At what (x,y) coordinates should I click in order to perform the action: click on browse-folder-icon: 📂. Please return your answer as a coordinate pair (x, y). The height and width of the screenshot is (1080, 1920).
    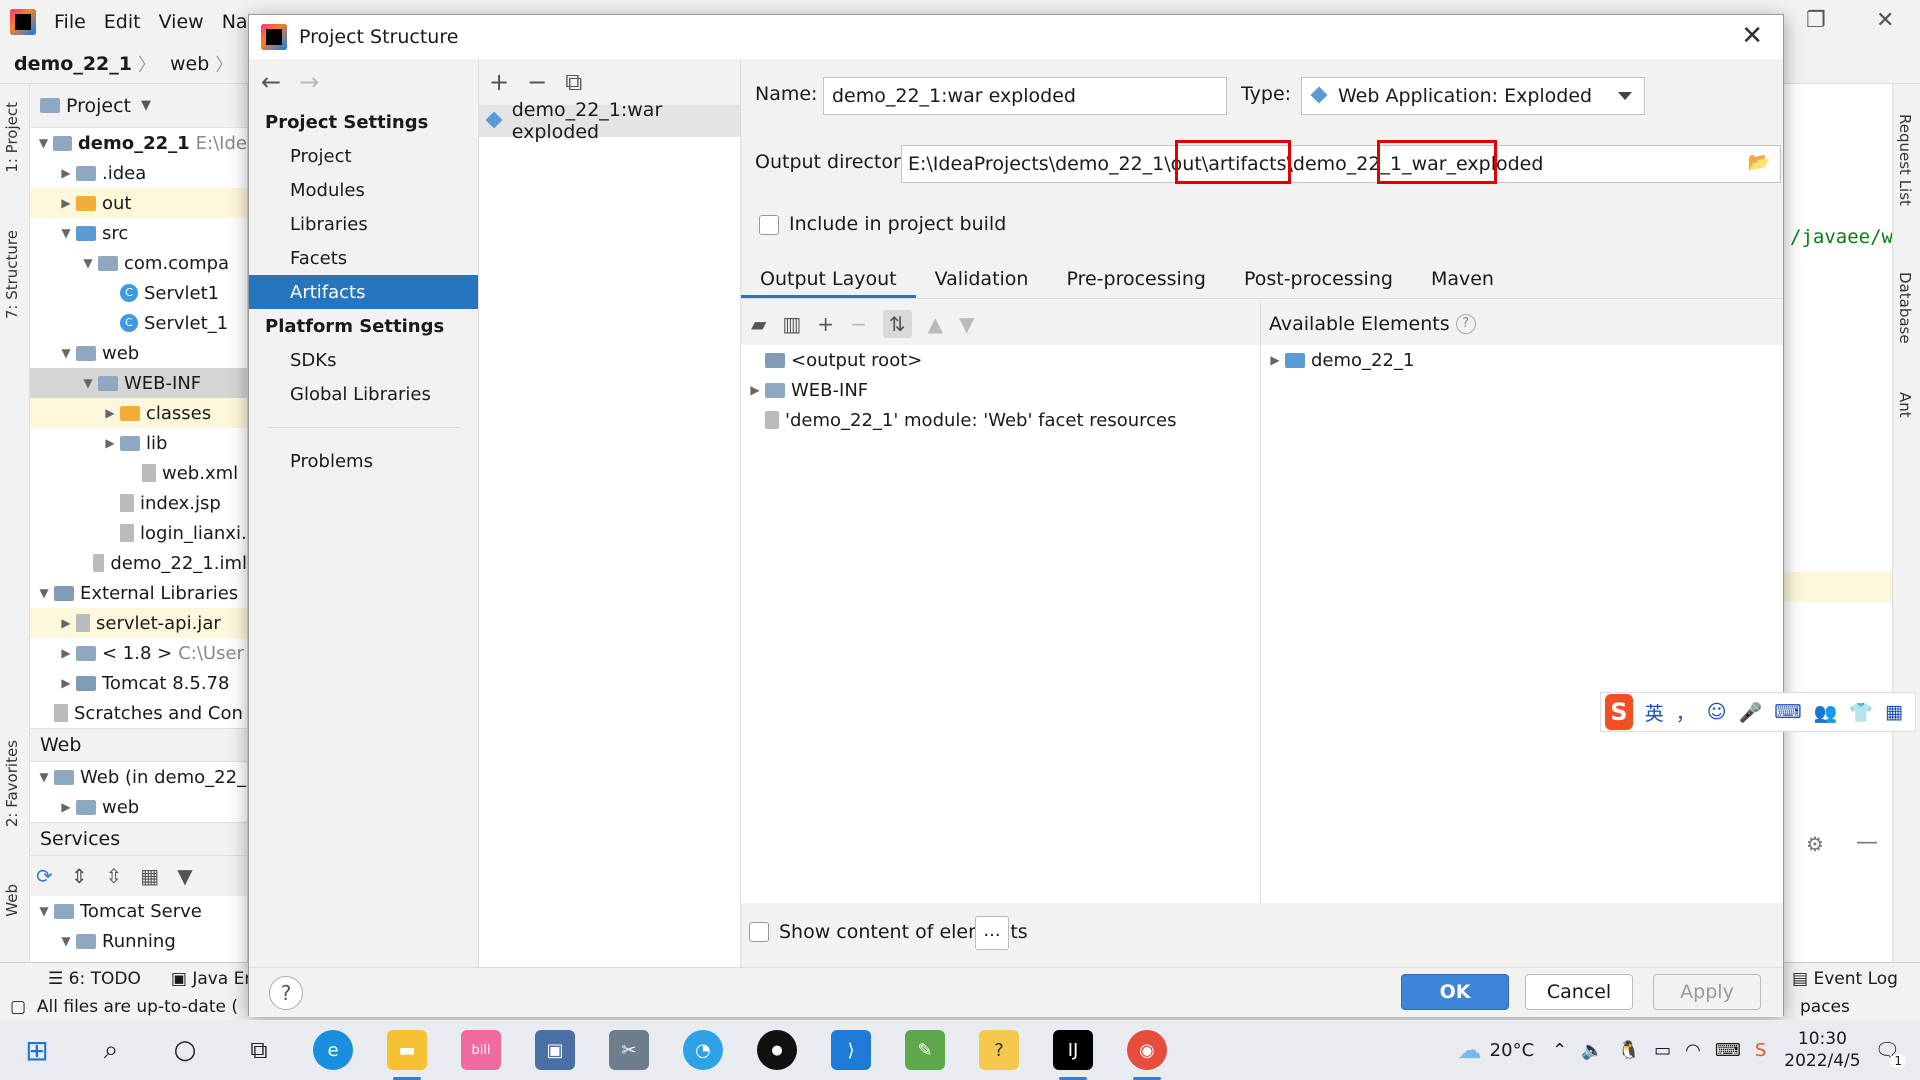
    Looking at the image, I should click on (1759, 162).